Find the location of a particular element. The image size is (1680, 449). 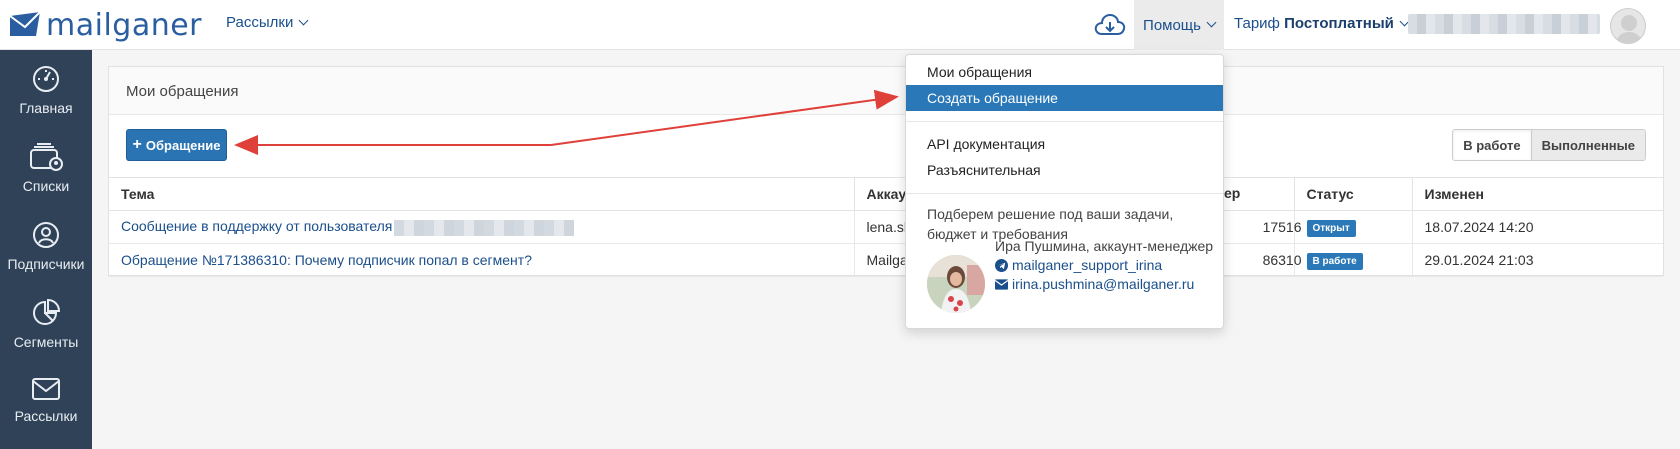

sidebar-item-label: Сегменты is located at coordinates (46, 342).